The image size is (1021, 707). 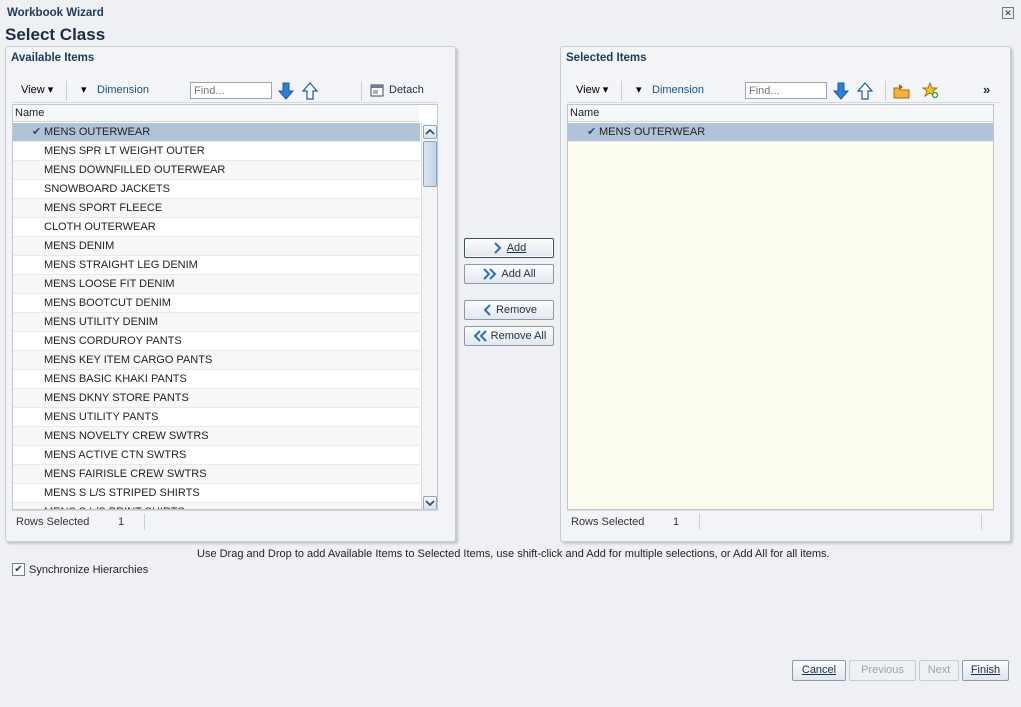 What do you see at coordinates (490, 274) in the screenshot?
I see `double-chevron-right-icon` at bounding box center [490, 274].